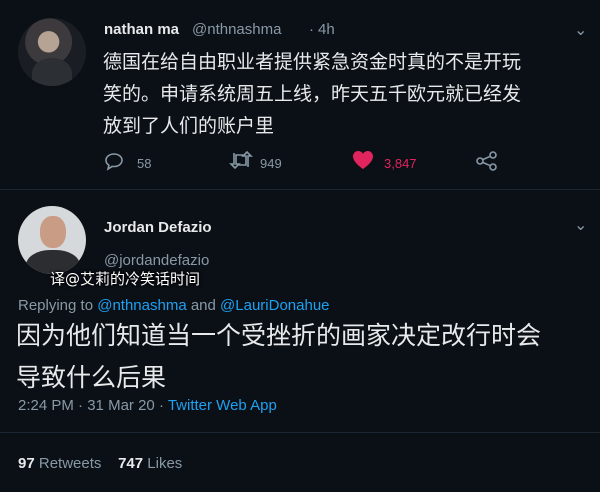 Image resolution: width=600 pixels, height=492 pixels. Describe the element at coordinates (487, 163) in the screenshot. I see `share-icon` at that location.